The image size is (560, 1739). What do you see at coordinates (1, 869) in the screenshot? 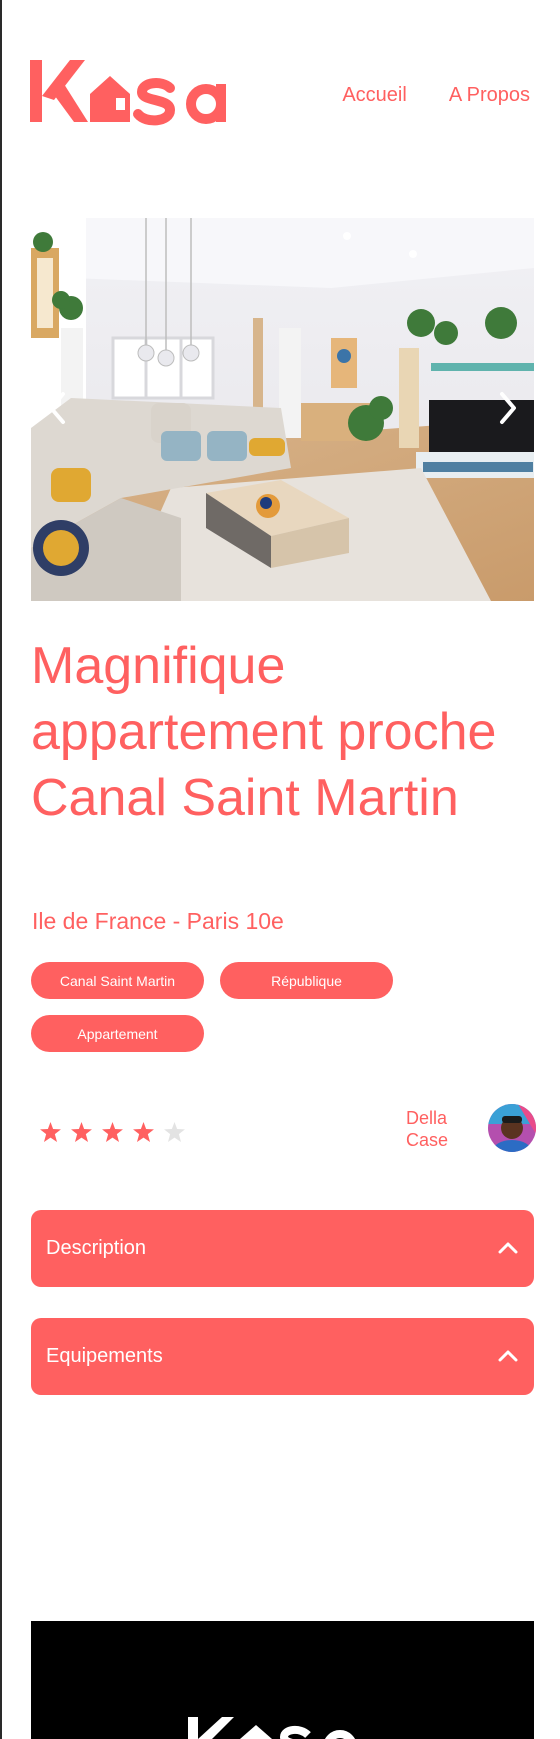
I see `page-left-edge` at bounding box center [1, 869].